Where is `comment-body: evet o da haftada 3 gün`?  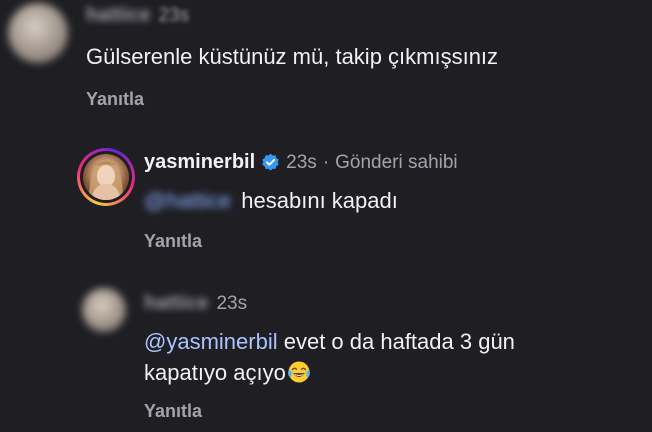 comment-body: evet o da haftada 3 gün is located at coordinates (399, 341).